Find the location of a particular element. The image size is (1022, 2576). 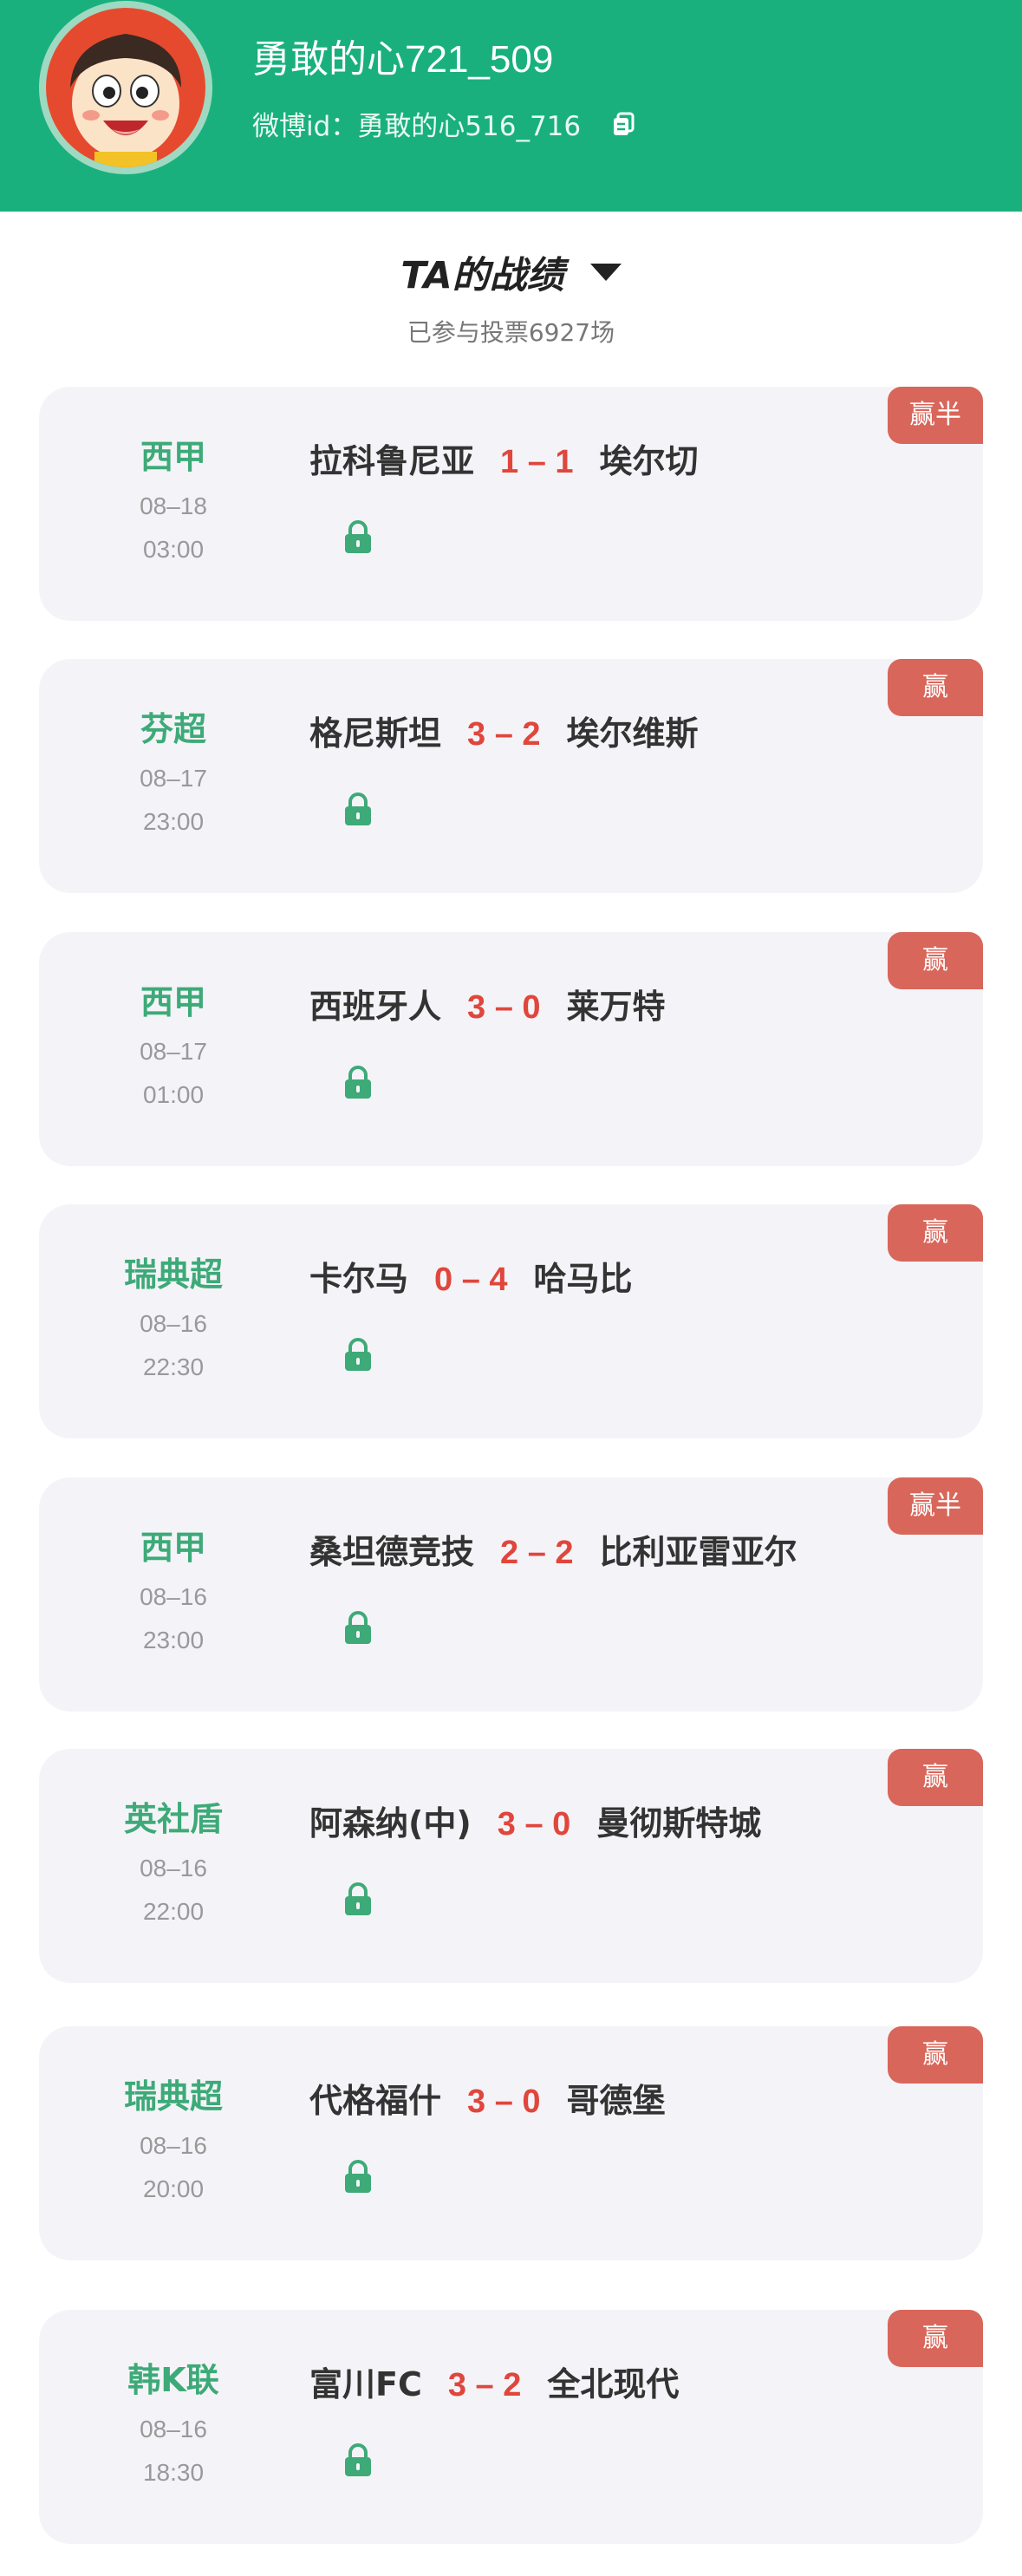

home-team: 代格福什 is located at coordinates (375, 2101).